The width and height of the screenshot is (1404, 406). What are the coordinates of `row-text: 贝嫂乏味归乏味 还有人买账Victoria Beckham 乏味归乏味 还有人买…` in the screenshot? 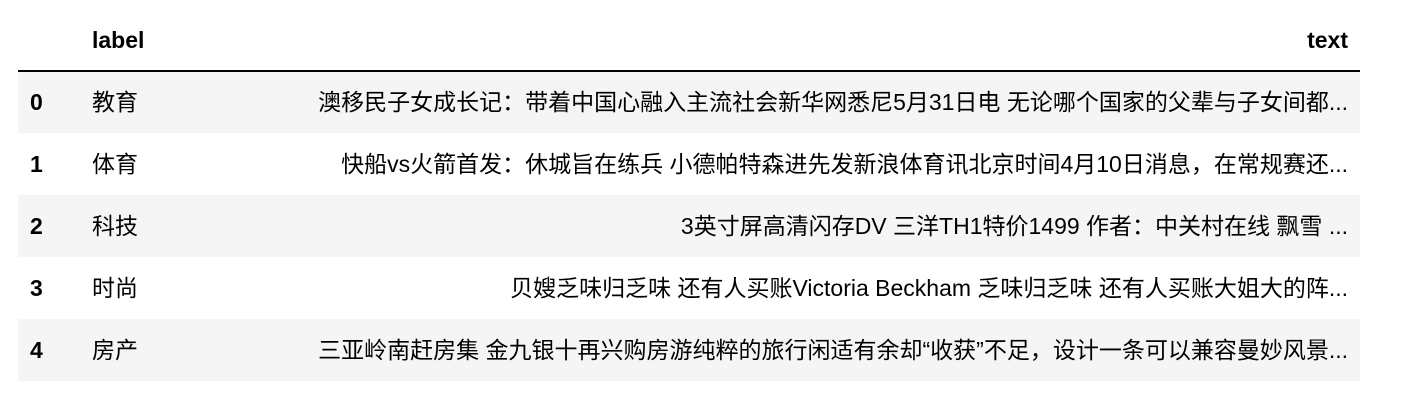 It's located at (929, 287).